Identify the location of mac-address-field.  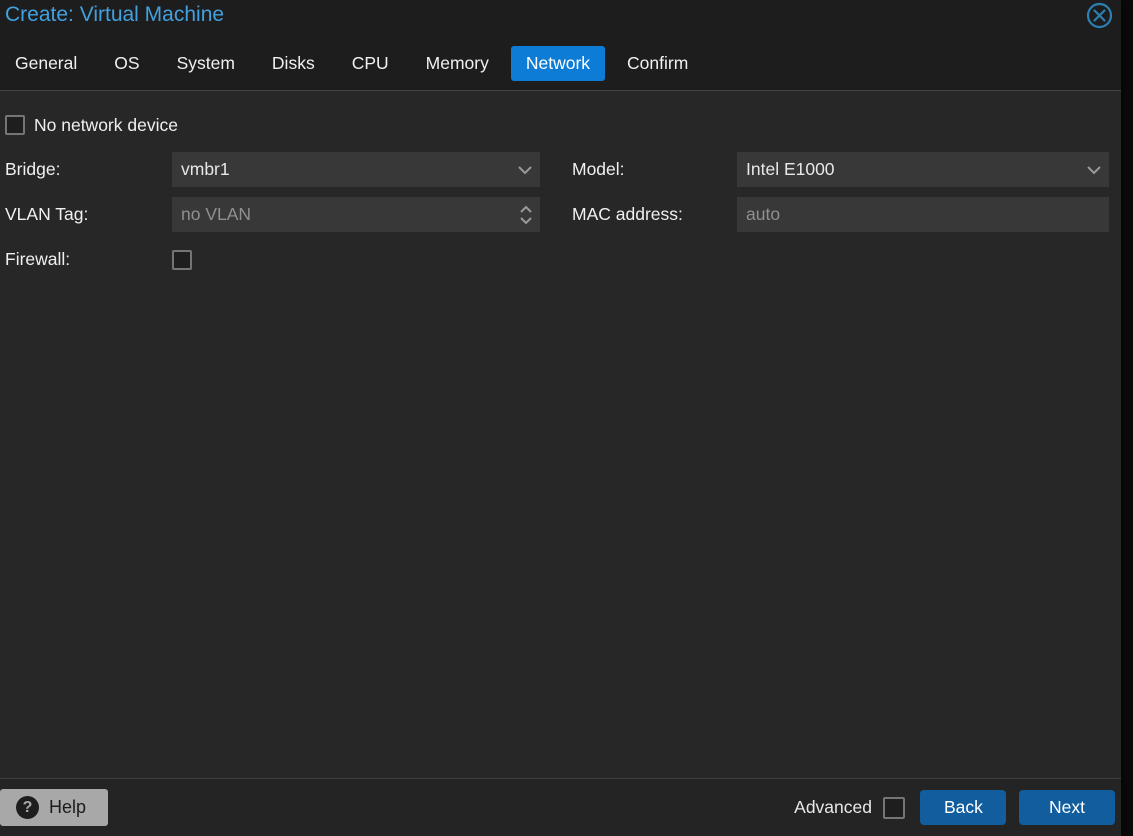
(923, 214).